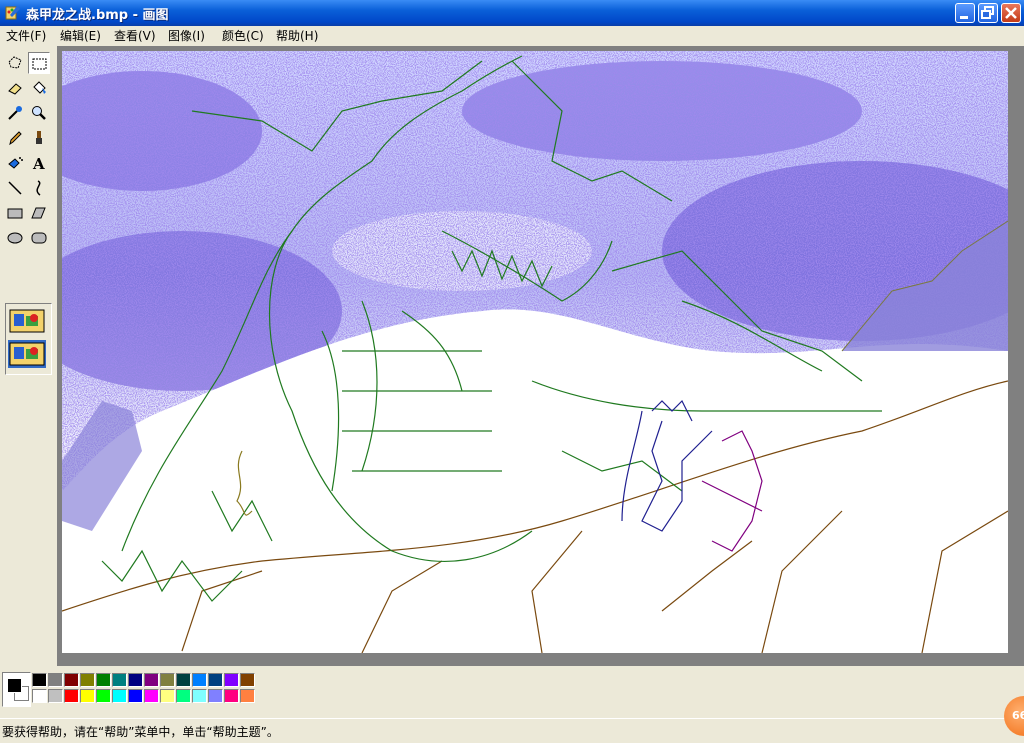  I want to click on current-colors, so click(16, 689).